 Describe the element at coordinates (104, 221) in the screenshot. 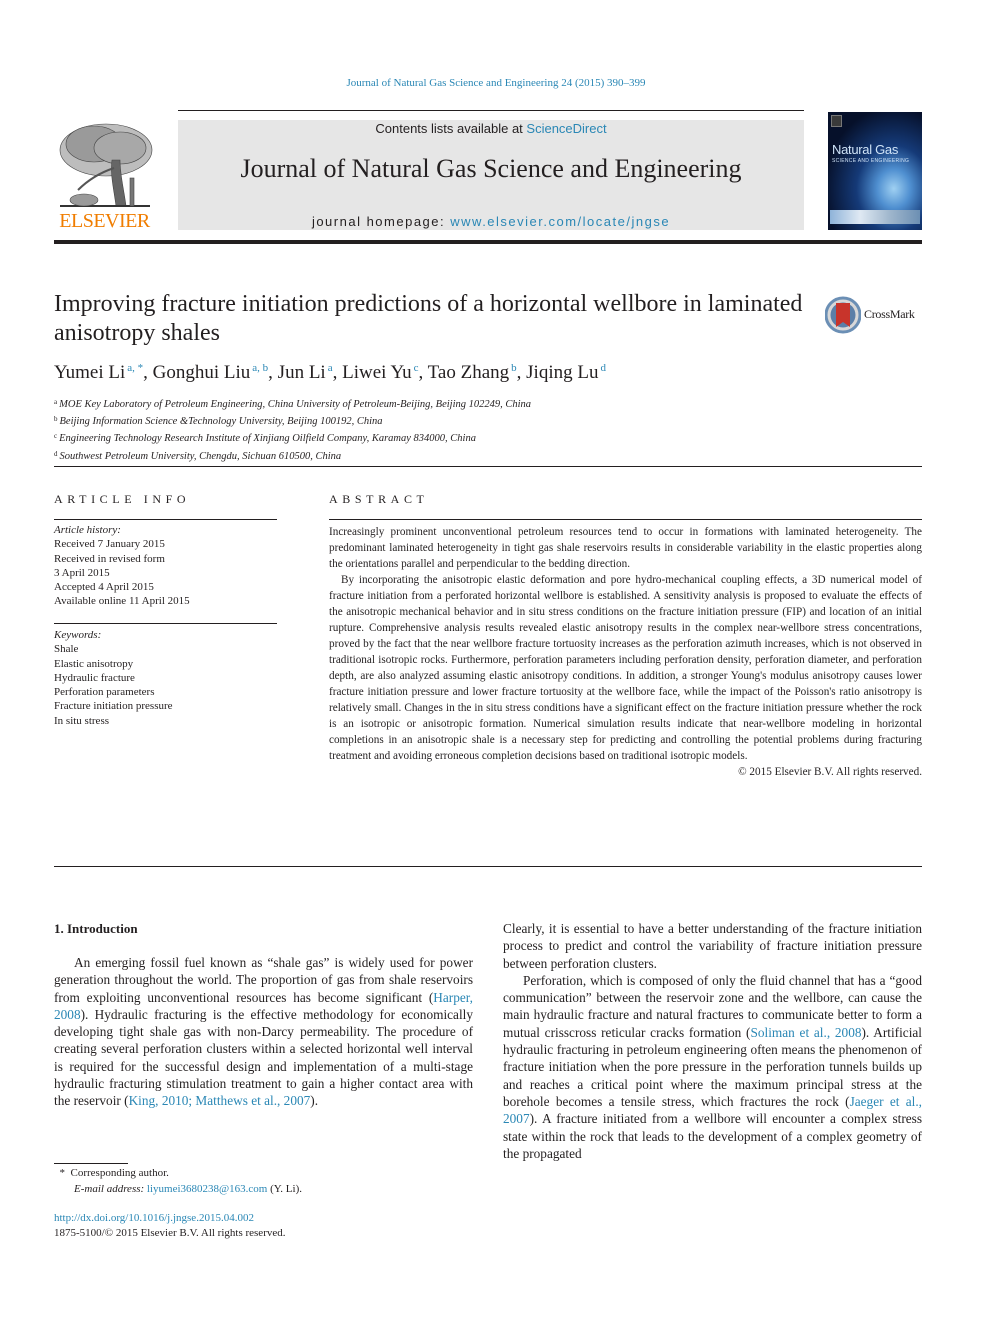

I see `elsevier-wordmark: ELSEVIER` at that location.